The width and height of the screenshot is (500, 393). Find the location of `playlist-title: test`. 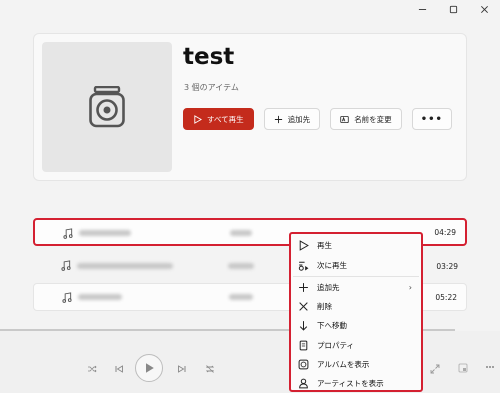

playlist-title: test is located at coordinates (209, 57).